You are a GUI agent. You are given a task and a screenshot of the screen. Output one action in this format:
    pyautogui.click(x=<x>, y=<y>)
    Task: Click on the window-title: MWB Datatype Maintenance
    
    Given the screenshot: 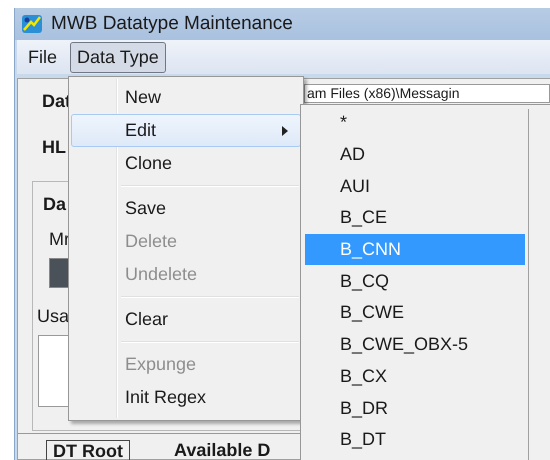 What is the action you would take?
    pyautogui.click(x=172, y=24)
    